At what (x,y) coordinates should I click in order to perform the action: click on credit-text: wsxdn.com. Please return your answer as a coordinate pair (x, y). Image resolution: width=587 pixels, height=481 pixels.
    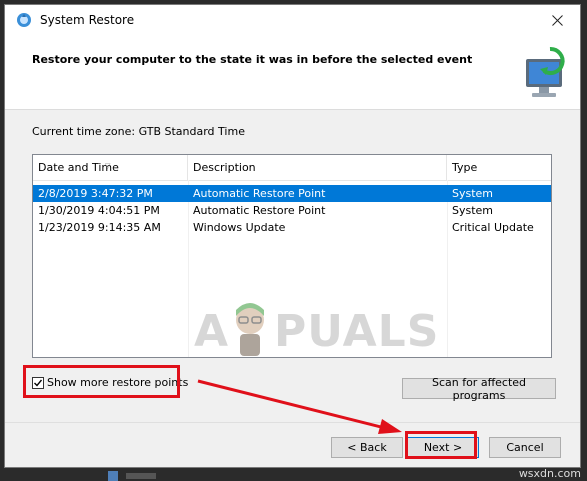
    Looking at the image, I should click on (549, 473).